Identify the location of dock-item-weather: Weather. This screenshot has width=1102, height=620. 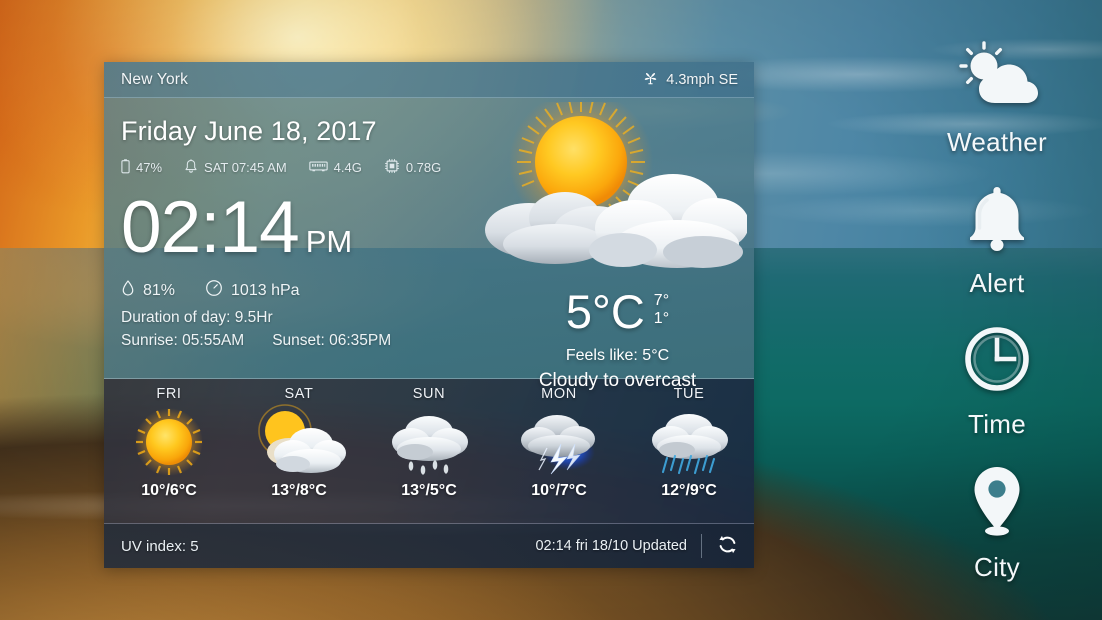
(997, 98).